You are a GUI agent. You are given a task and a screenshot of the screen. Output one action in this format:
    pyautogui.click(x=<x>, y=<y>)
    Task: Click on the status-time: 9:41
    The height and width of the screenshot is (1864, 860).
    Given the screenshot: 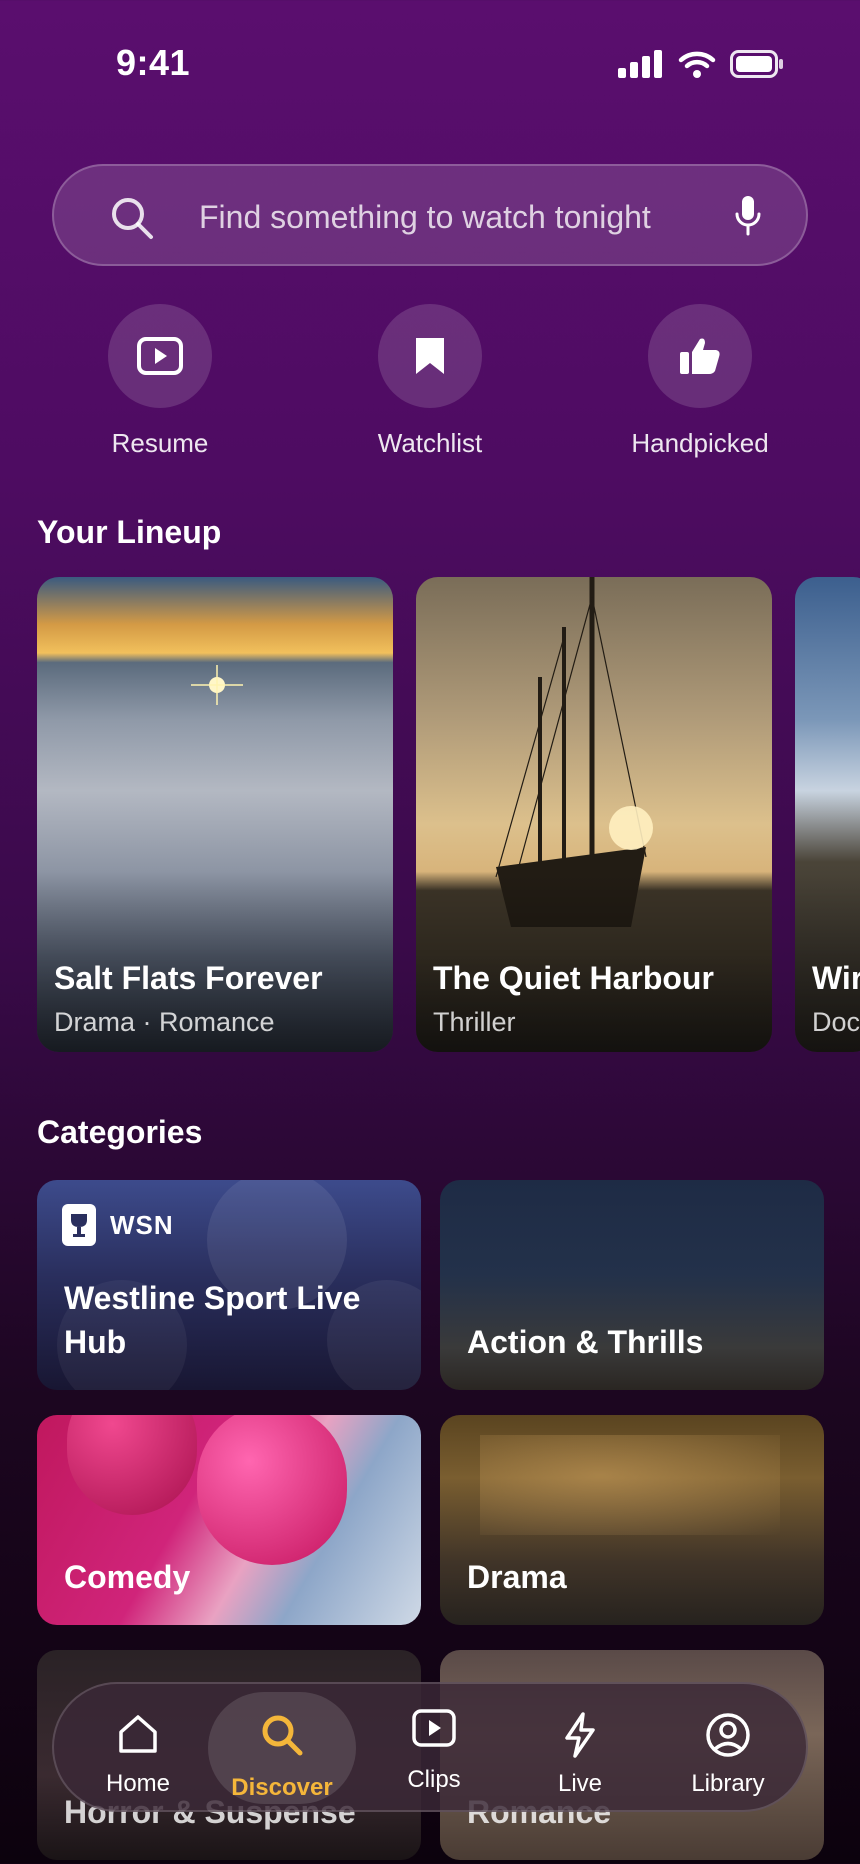 What is the action you would take?
    pyautogui.click(x=153, y=62)
    